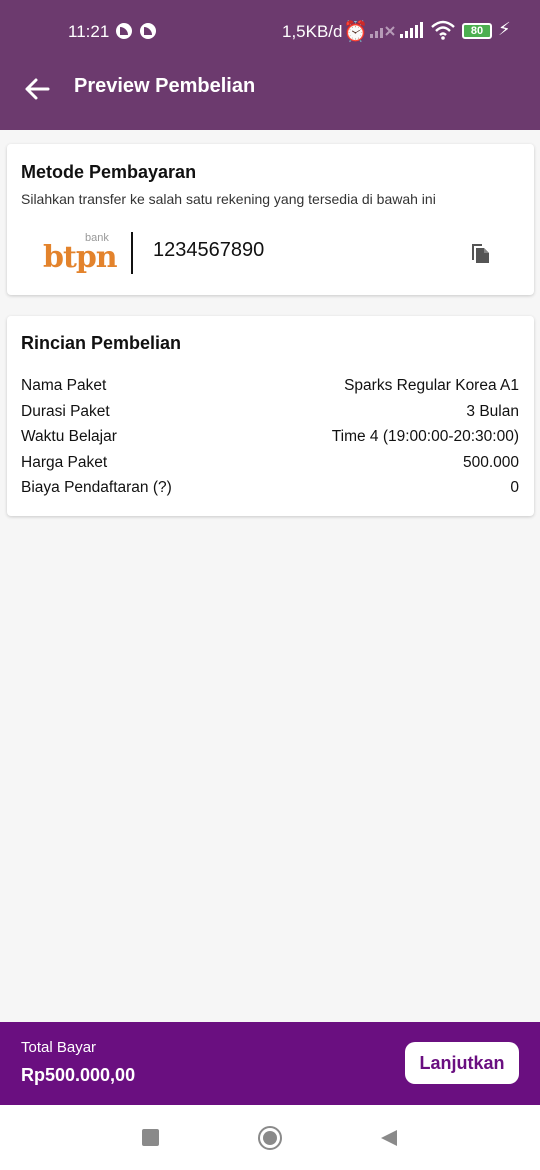 This screenshot has width=540, height=1170. I want to click on account-number: 1234567890, so click(209, 250).